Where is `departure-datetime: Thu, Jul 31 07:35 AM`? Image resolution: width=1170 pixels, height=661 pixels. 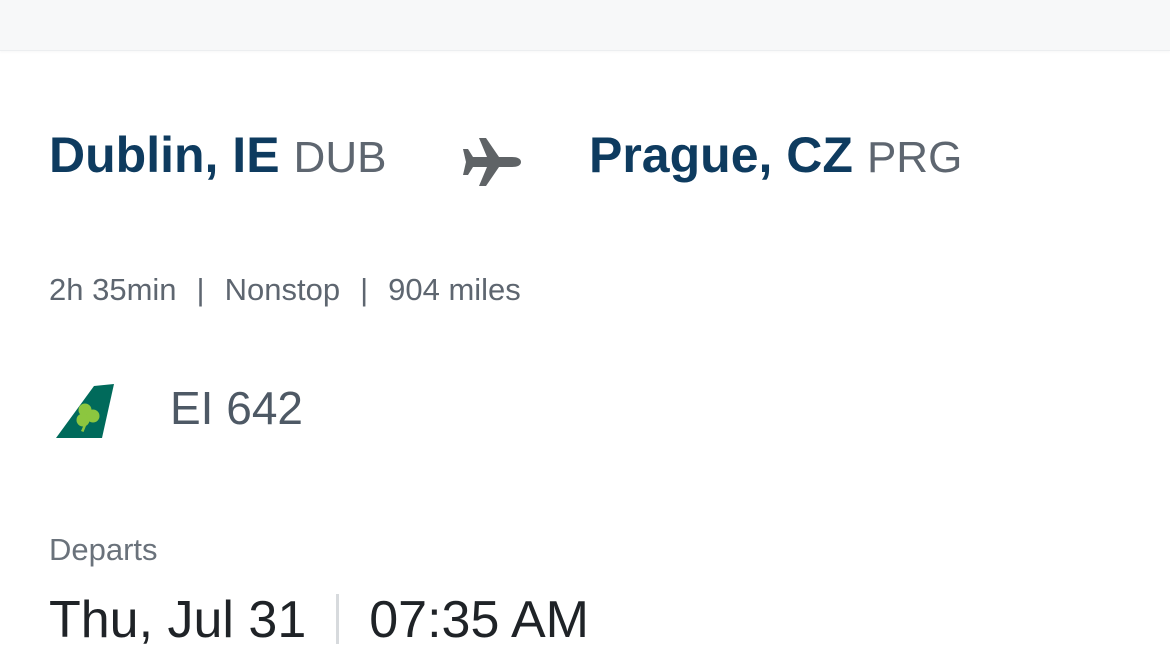 departure-datetime: Thu, Jul 31 07:35 AM is located at coordinates (319, 620).